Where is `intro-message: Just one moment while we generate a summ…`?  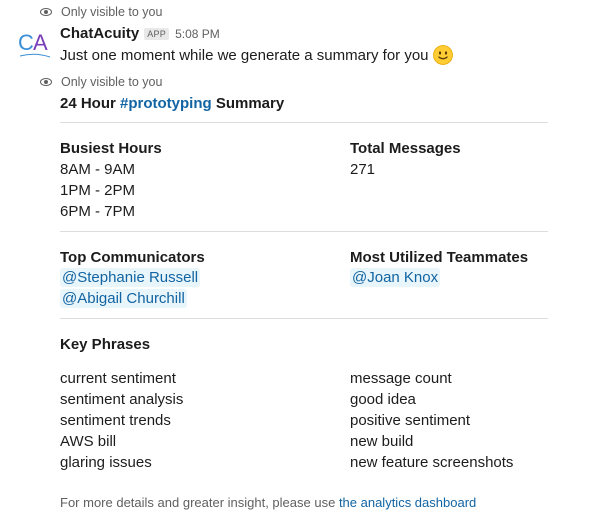
intro-message: Just one moment while we generate a summ… is located at coordinates (256, 55).